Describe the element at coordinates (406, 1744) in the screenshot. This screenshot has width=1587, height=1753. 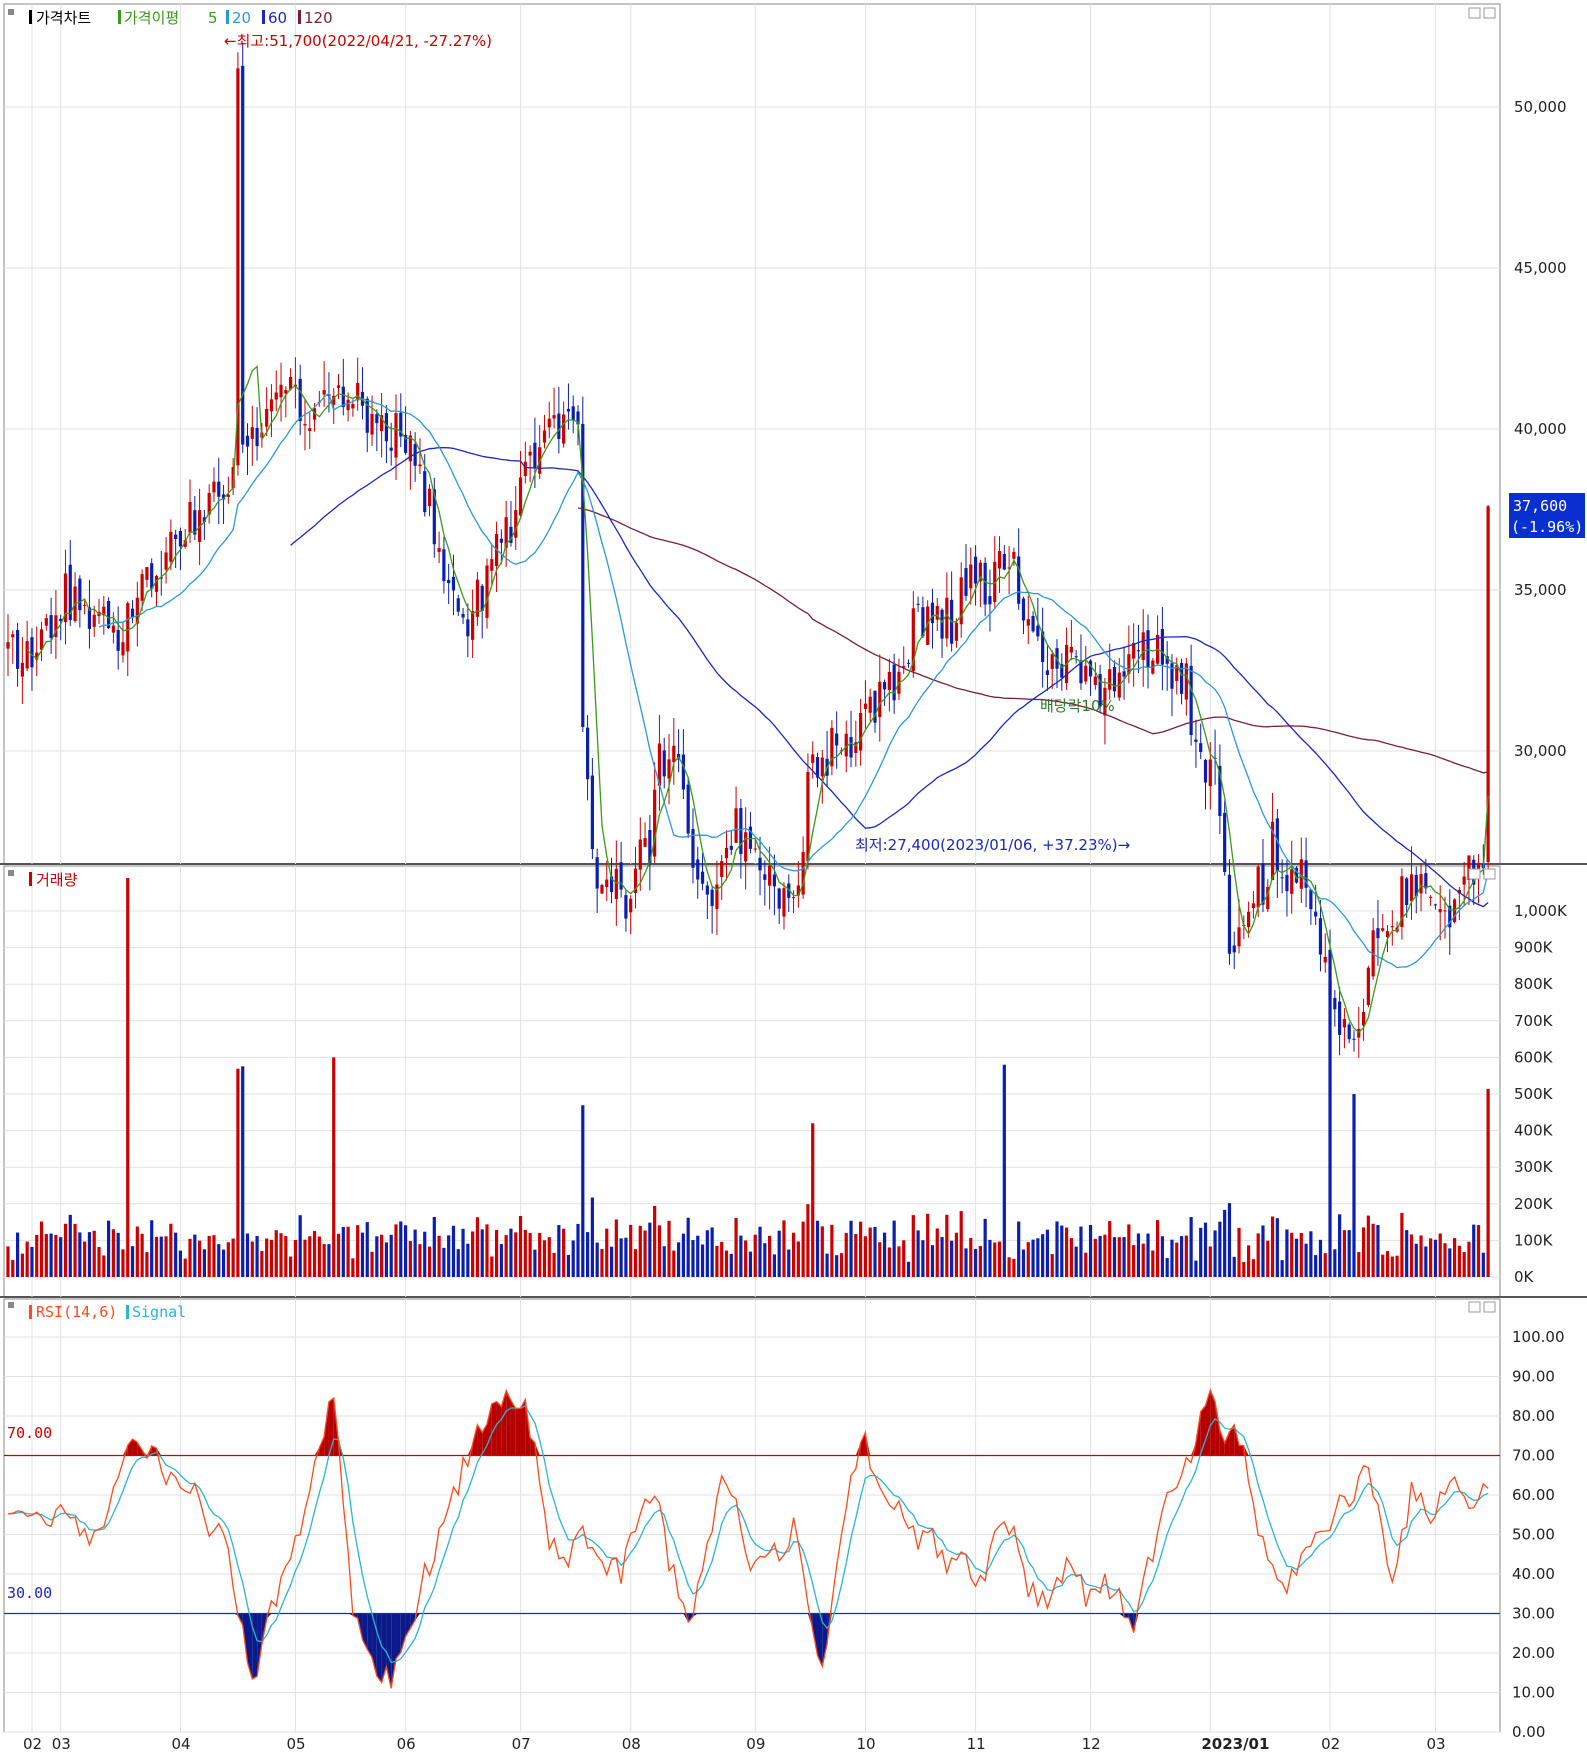
I see `x-axis-label: 06` at that location.